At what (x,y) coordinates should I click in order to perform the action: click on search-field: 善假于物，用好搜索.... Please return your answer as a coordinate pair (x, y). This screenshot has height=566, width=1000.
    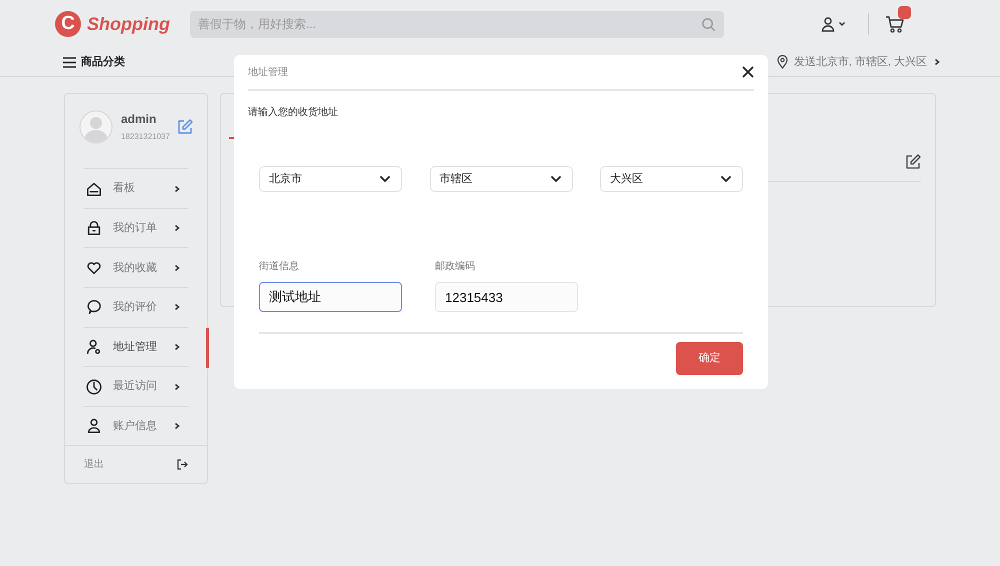
    Looking at the image, I should click on (457, 24).